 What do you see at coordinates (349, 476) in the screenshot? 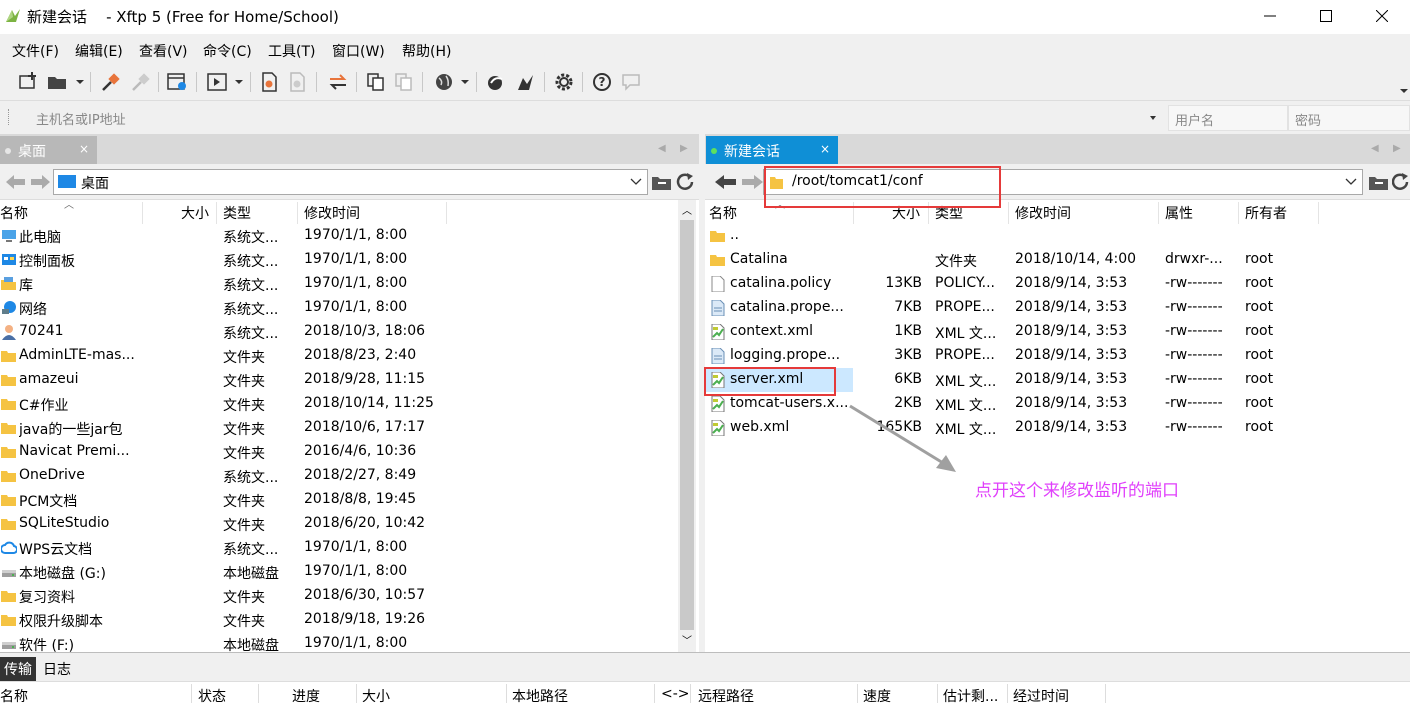
I see `table-row: OneDrive 系统文... 2018/2/27, 8:49` at bounding box center [349, 476].